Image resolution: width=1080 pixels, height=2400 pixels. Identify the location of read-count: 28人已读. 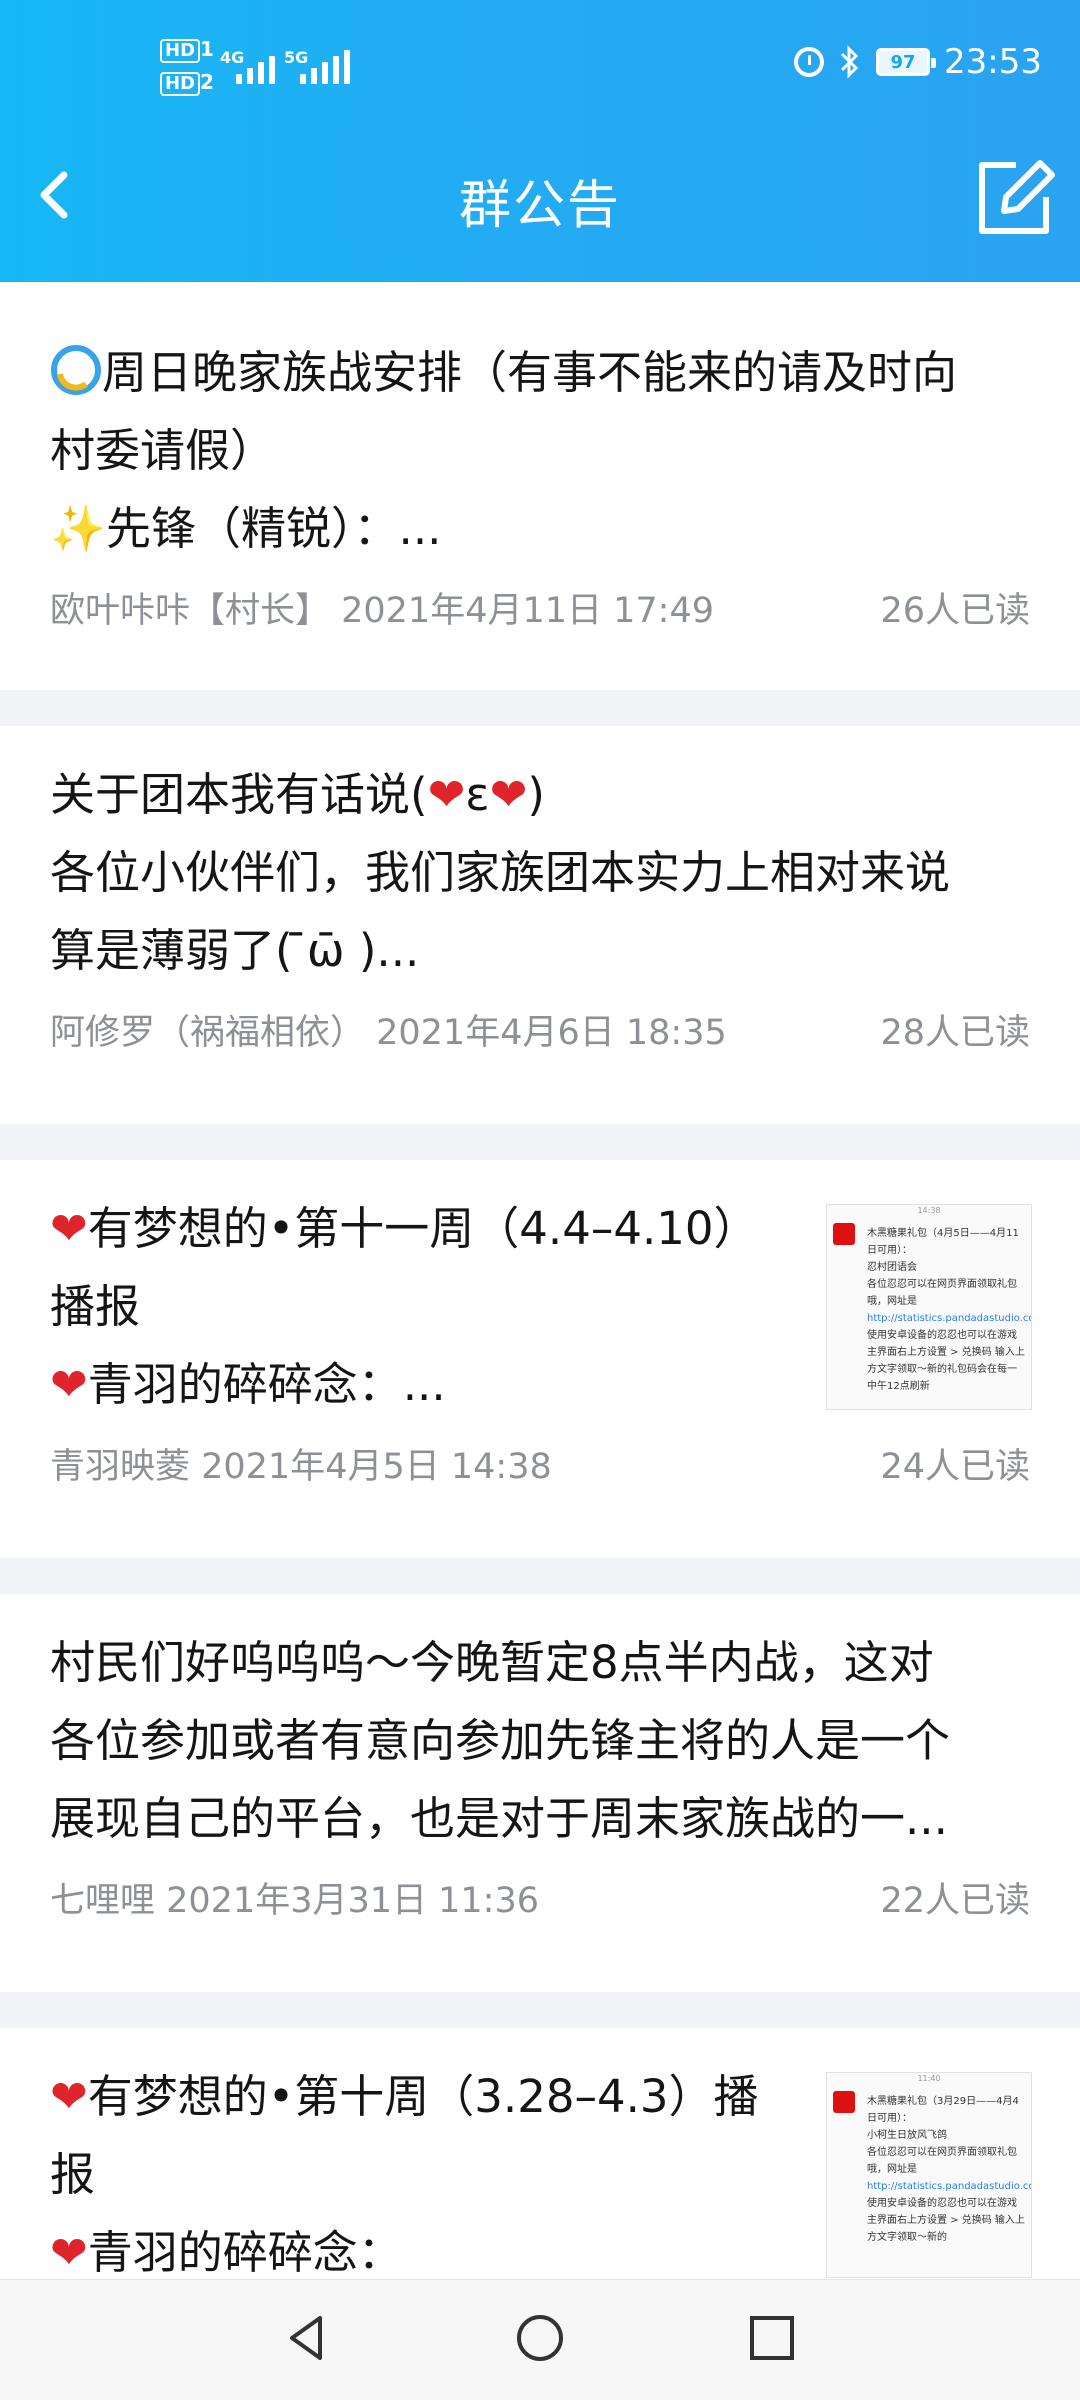
(955, 1033).